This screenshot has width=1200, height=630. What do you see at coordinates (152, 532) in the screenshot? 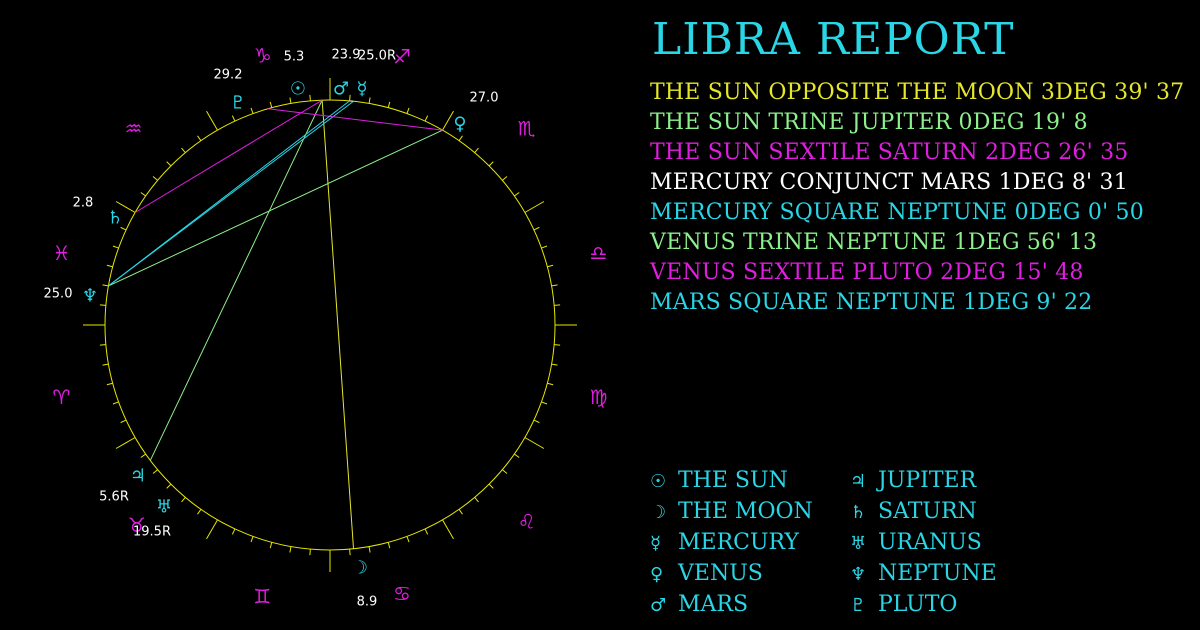
I see `uranus-degree-label: 19.5R` at bounding box center [152, 532].